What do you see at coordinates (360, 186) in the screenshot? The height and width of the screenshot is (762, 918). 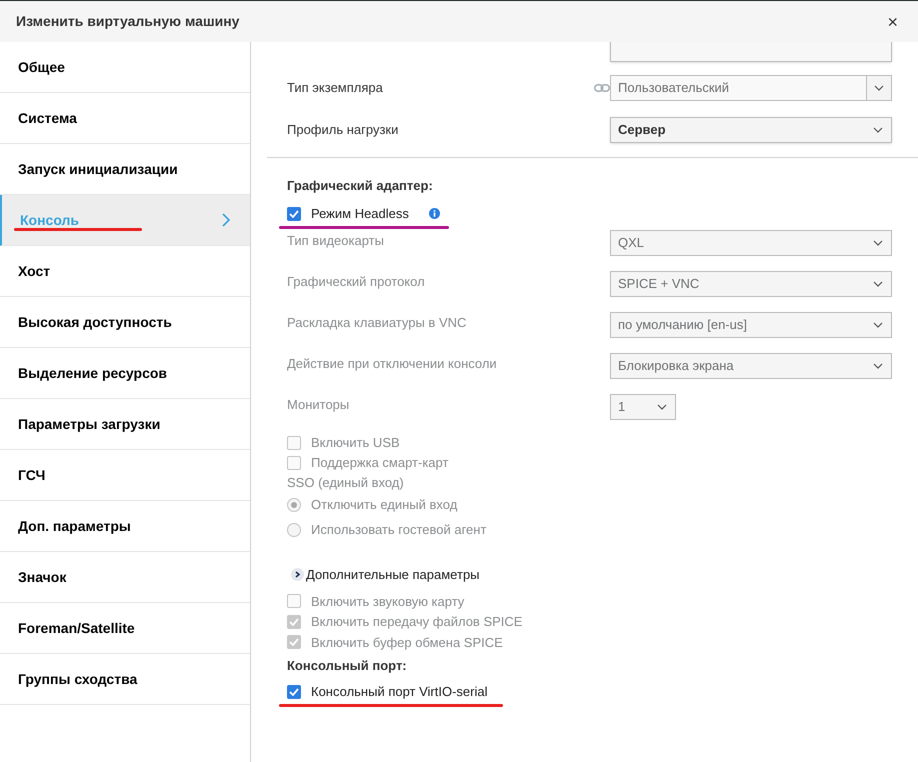 I see `section-heading: Графический адаптер:` at bounding box center [360, 186].